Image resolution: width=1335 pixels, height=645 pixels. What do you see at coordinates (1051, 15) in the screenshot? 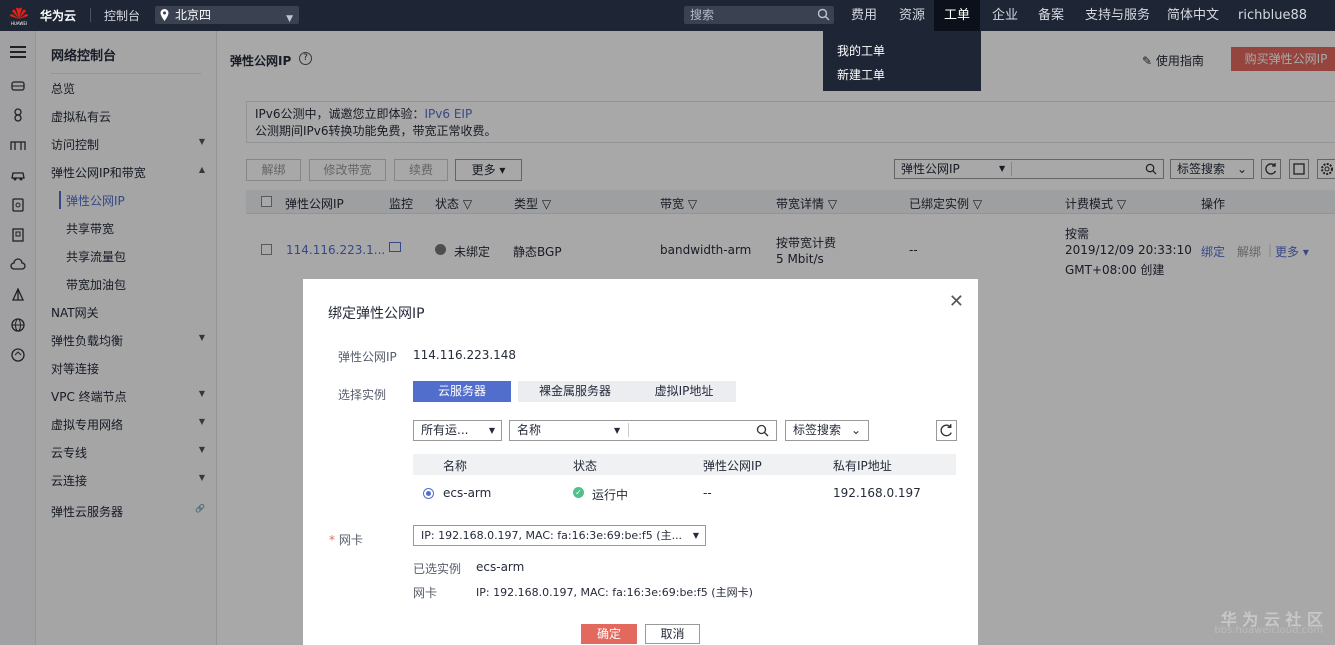
I see `nav-icp: 备案` at bounding box center [1051, 15].